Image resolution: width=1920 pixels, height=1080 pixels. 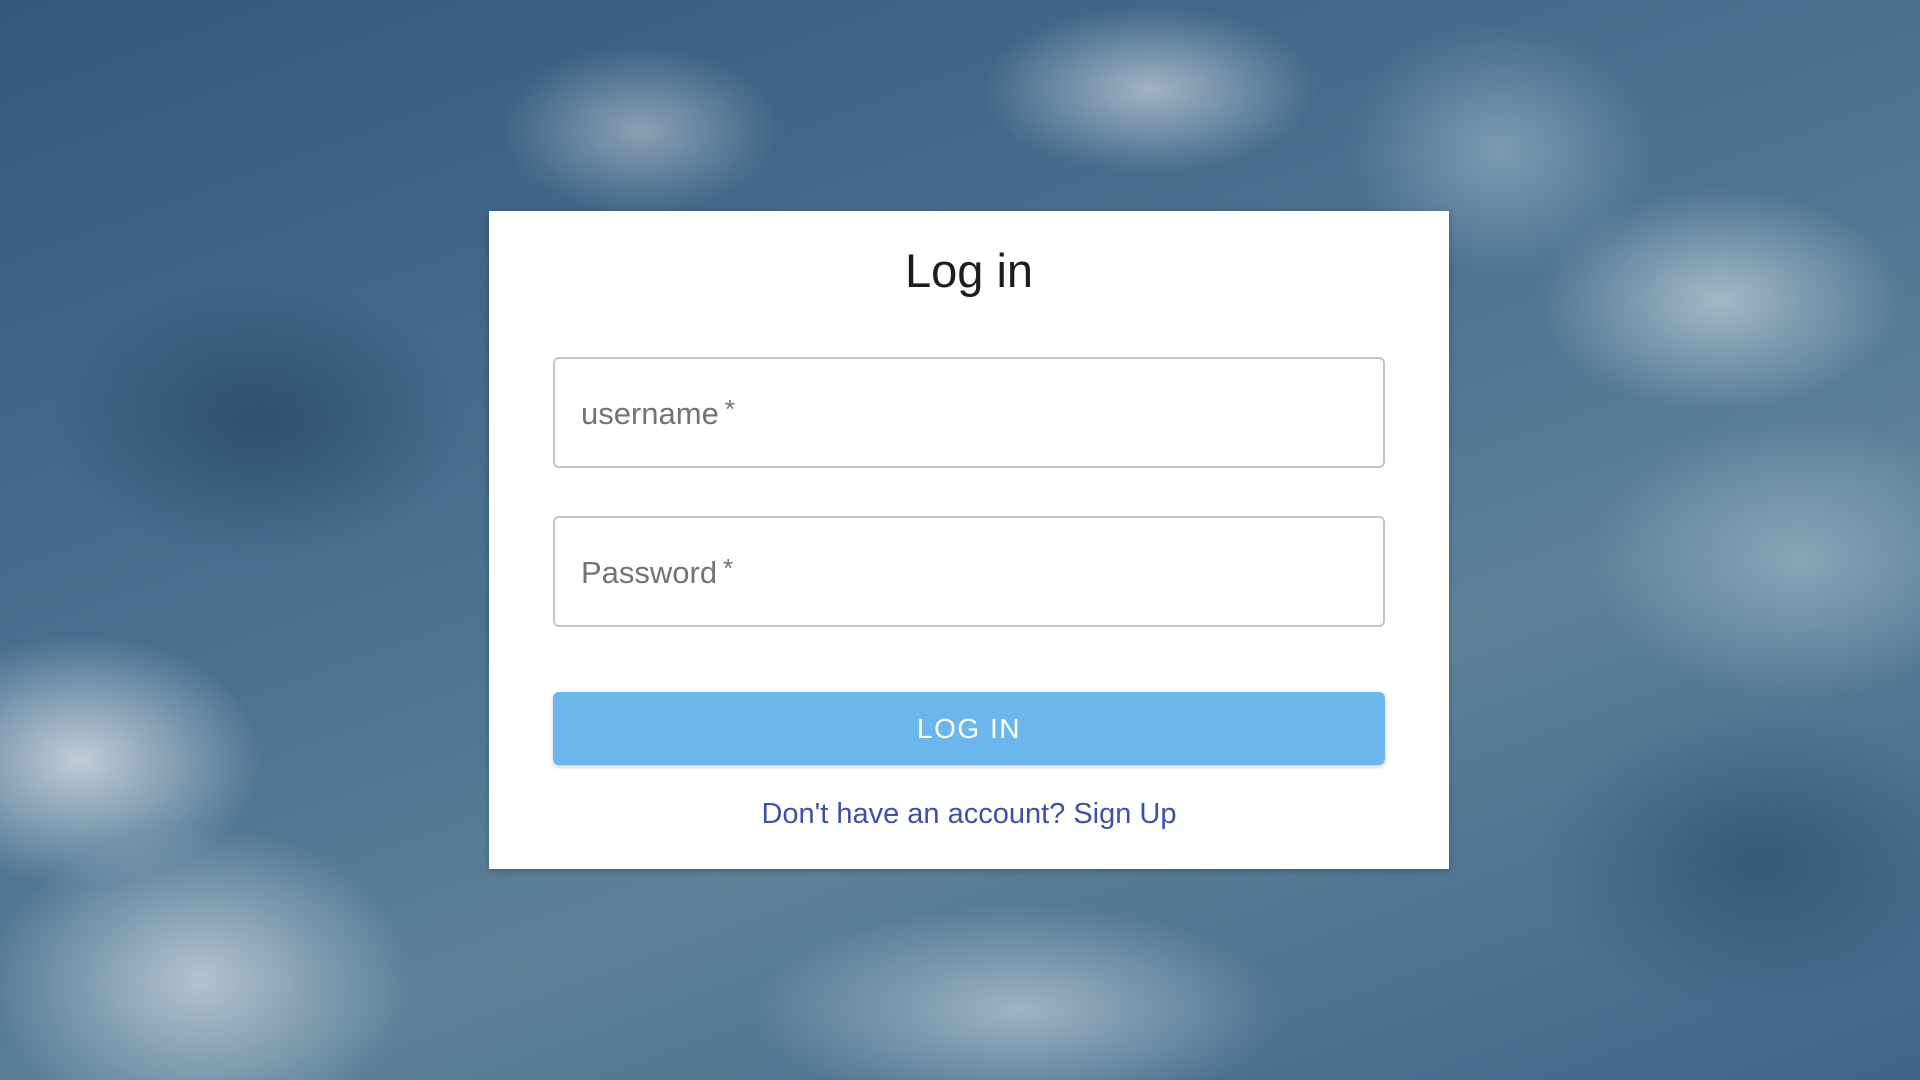 I want to click on signup-link: Don't have an account? Sign Up, so click(x=969, y=814).